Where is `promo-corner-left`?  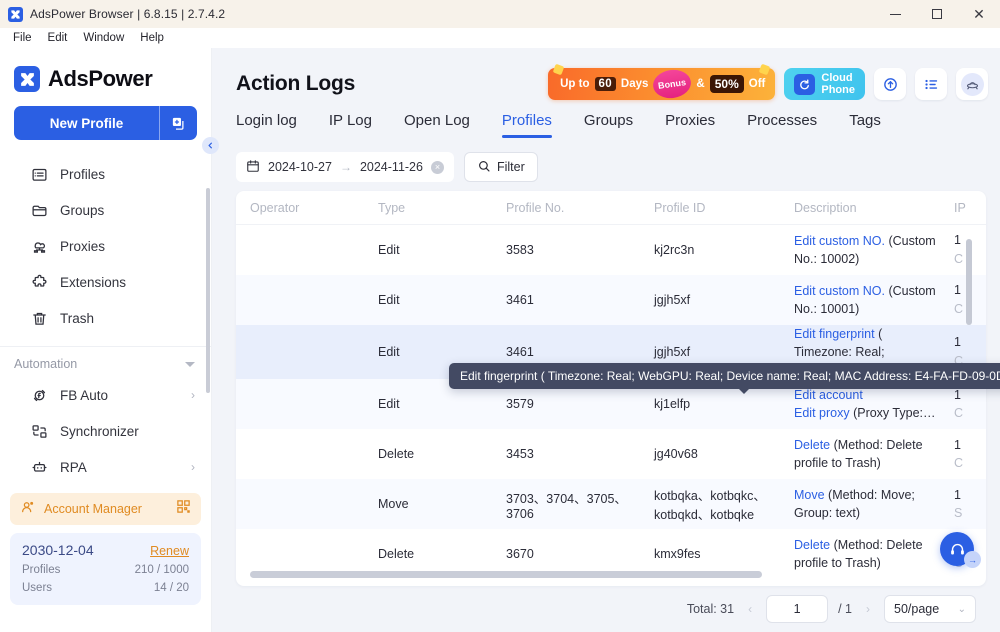 promo-corner-left is located at coordinates (558, 69).